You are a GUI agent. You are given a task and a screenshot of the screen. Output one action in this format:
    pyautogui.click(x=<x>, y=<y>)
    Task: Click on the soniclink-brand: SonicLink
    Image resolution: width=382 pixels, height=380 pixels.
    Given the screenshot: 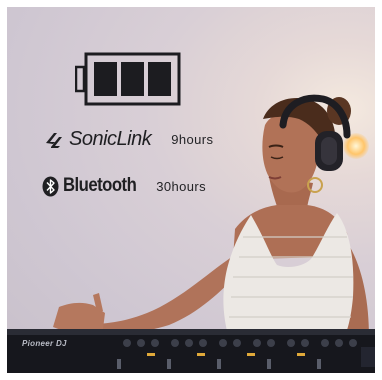 What is the action you would take?
    pyautogui.click(x=110, y=139)
    